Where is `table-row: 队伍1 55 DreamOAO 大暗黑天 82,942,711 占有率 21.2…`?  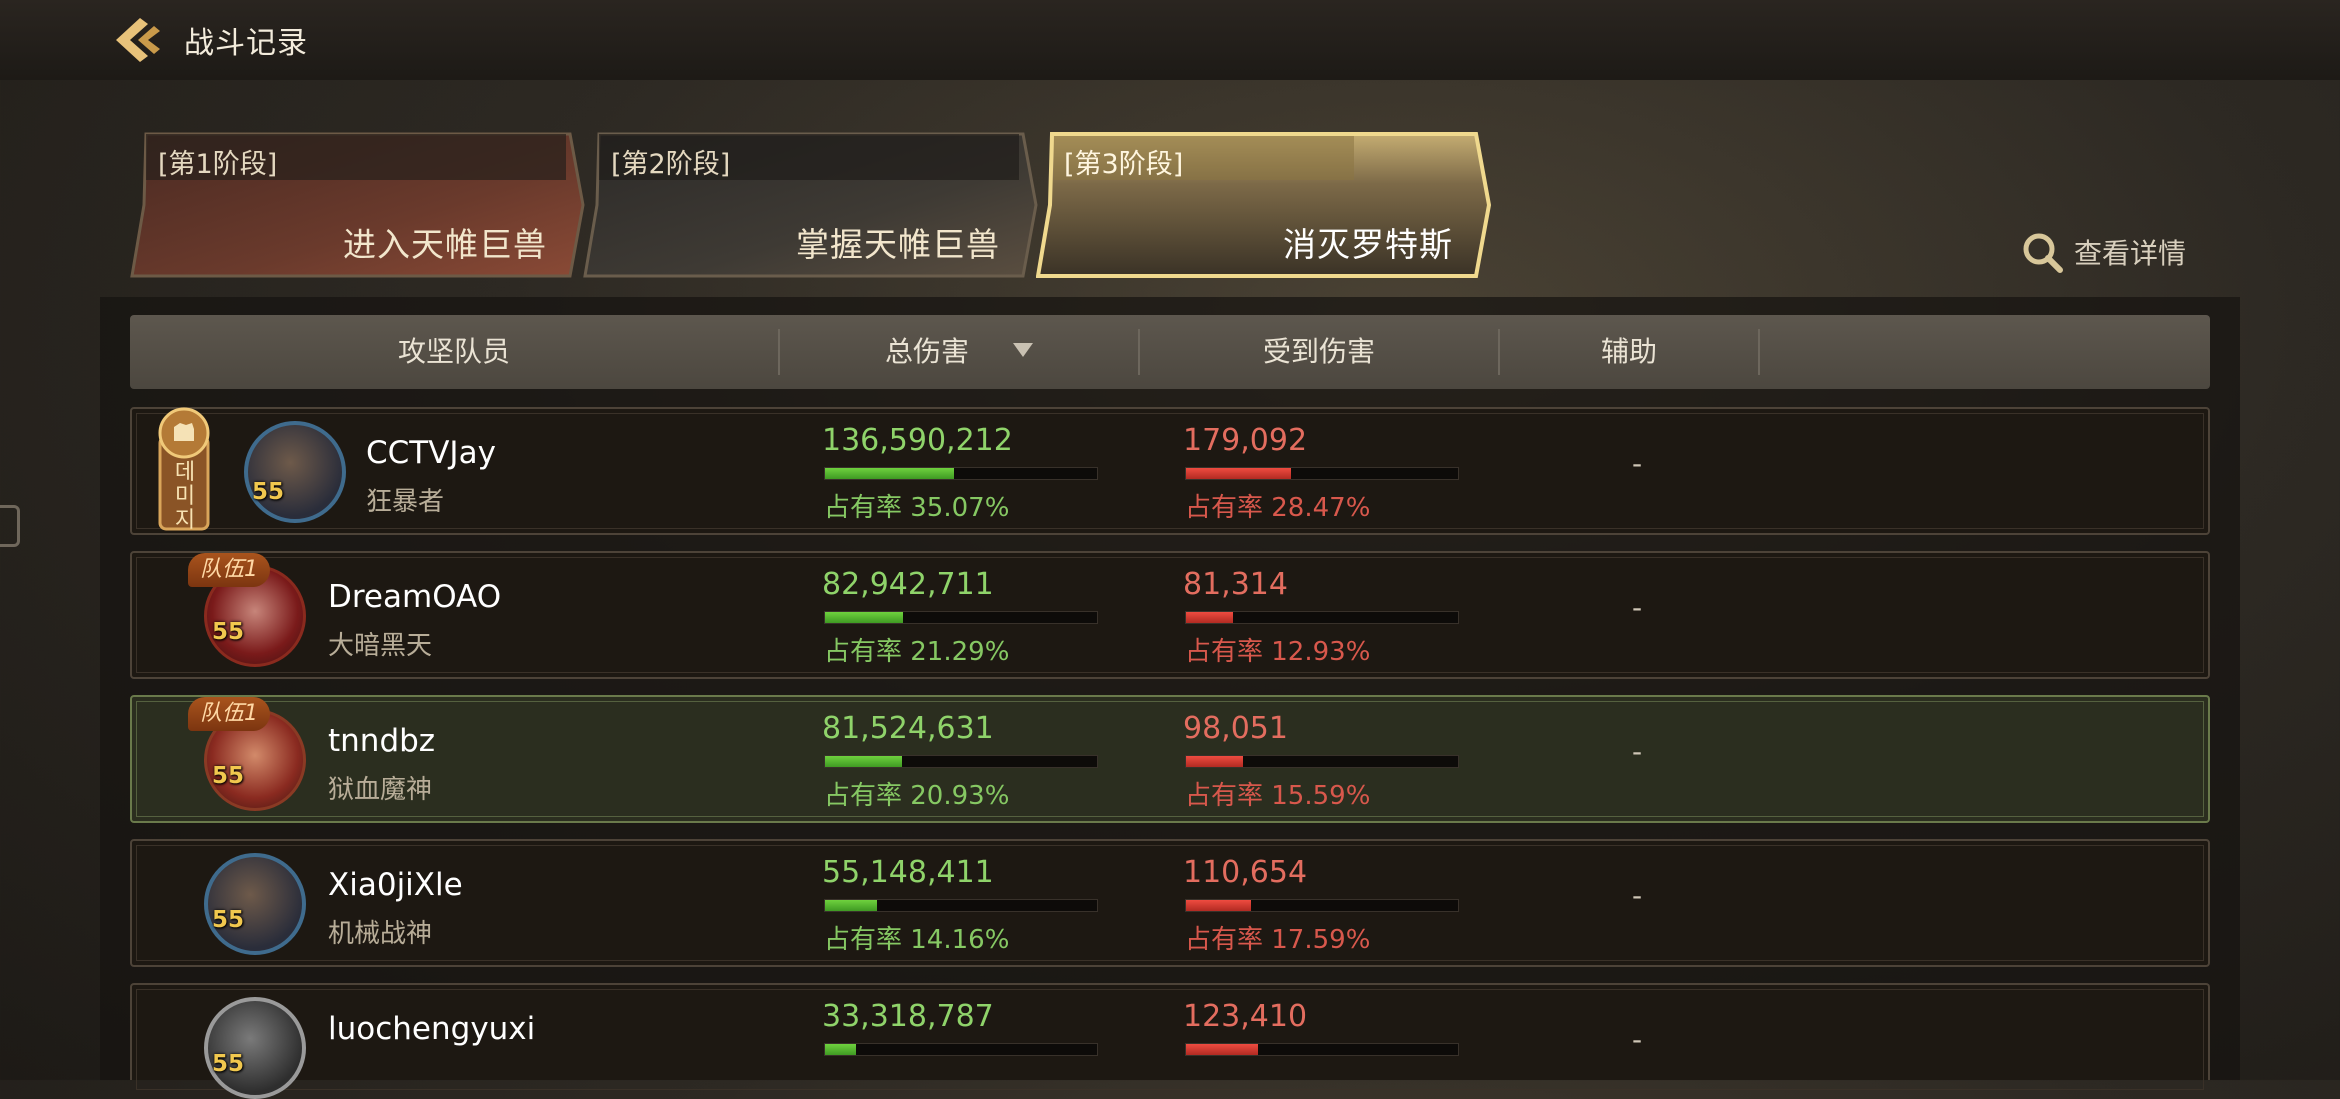
table-row: 队伍1 55 DreamOAO 大暗黑天 82,942,711 占有率 21.2… is located at coordinates (1170, 615).